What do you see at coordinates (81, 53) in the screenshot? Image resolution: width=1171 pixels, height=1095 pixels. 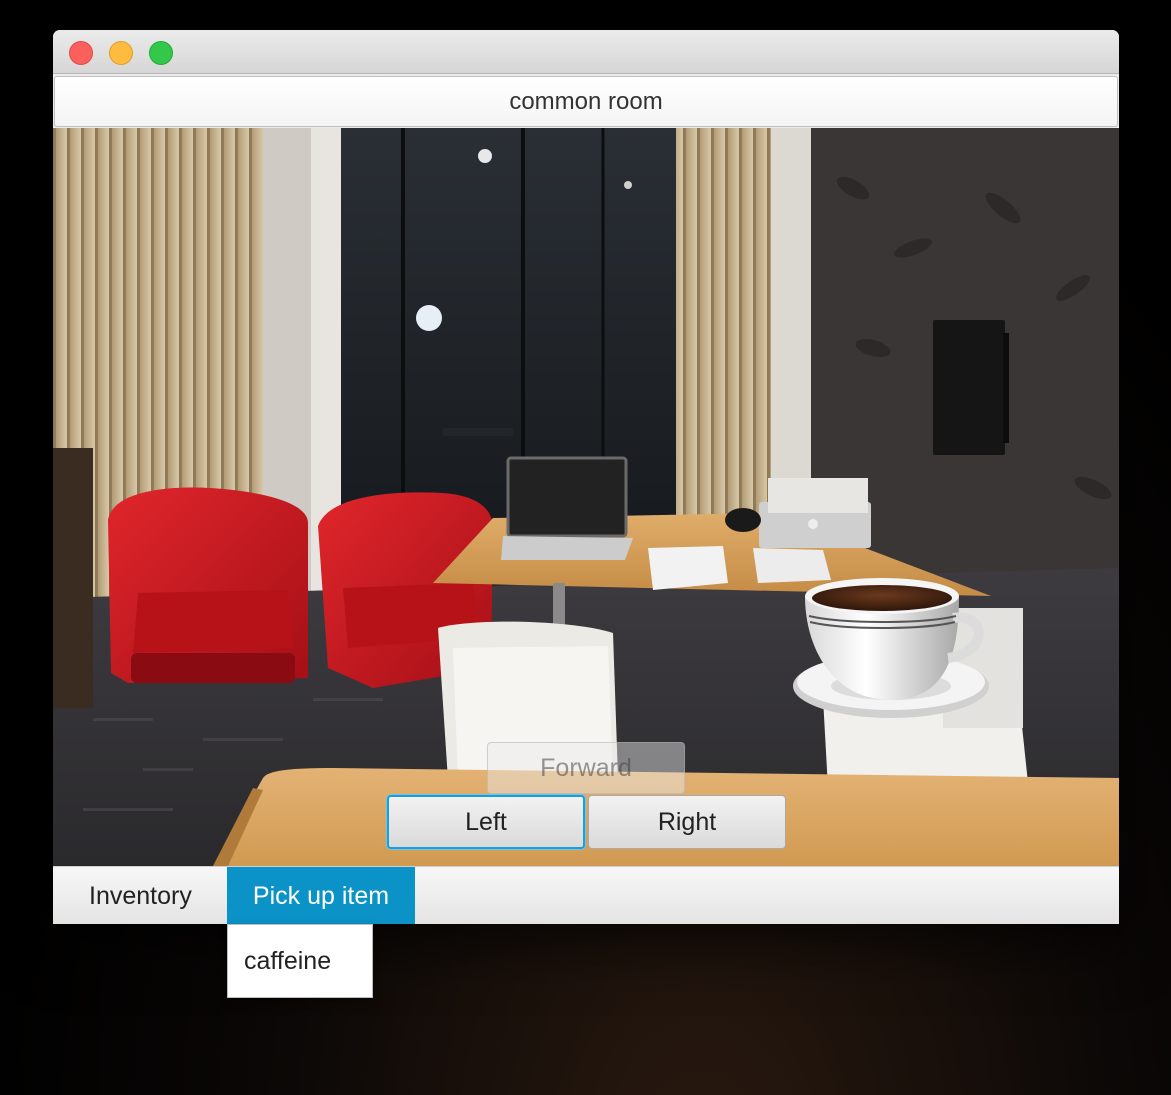 I see `close-icon` at bounding box center [81, 53].